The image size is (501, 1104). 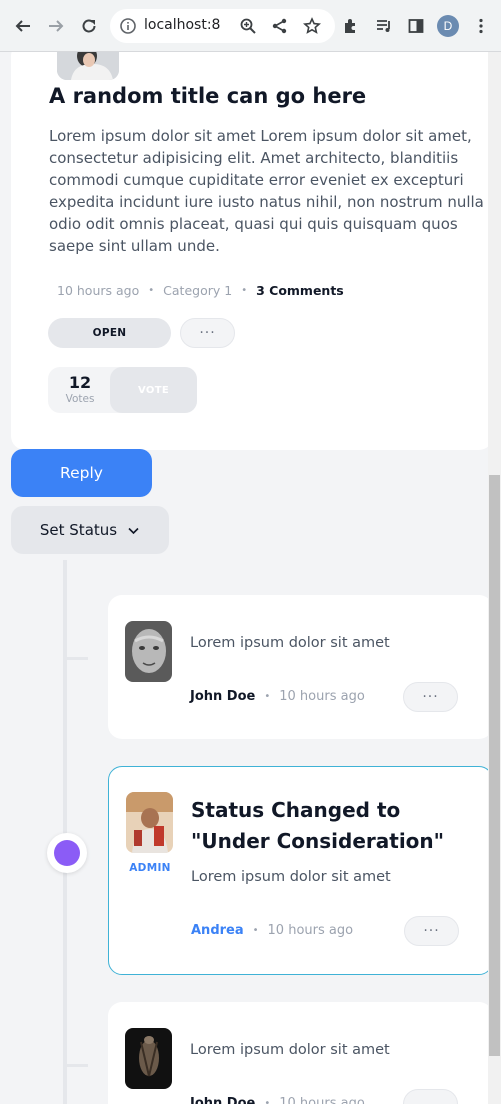 I want to click on menu-icon, so click(x=481, y=26).